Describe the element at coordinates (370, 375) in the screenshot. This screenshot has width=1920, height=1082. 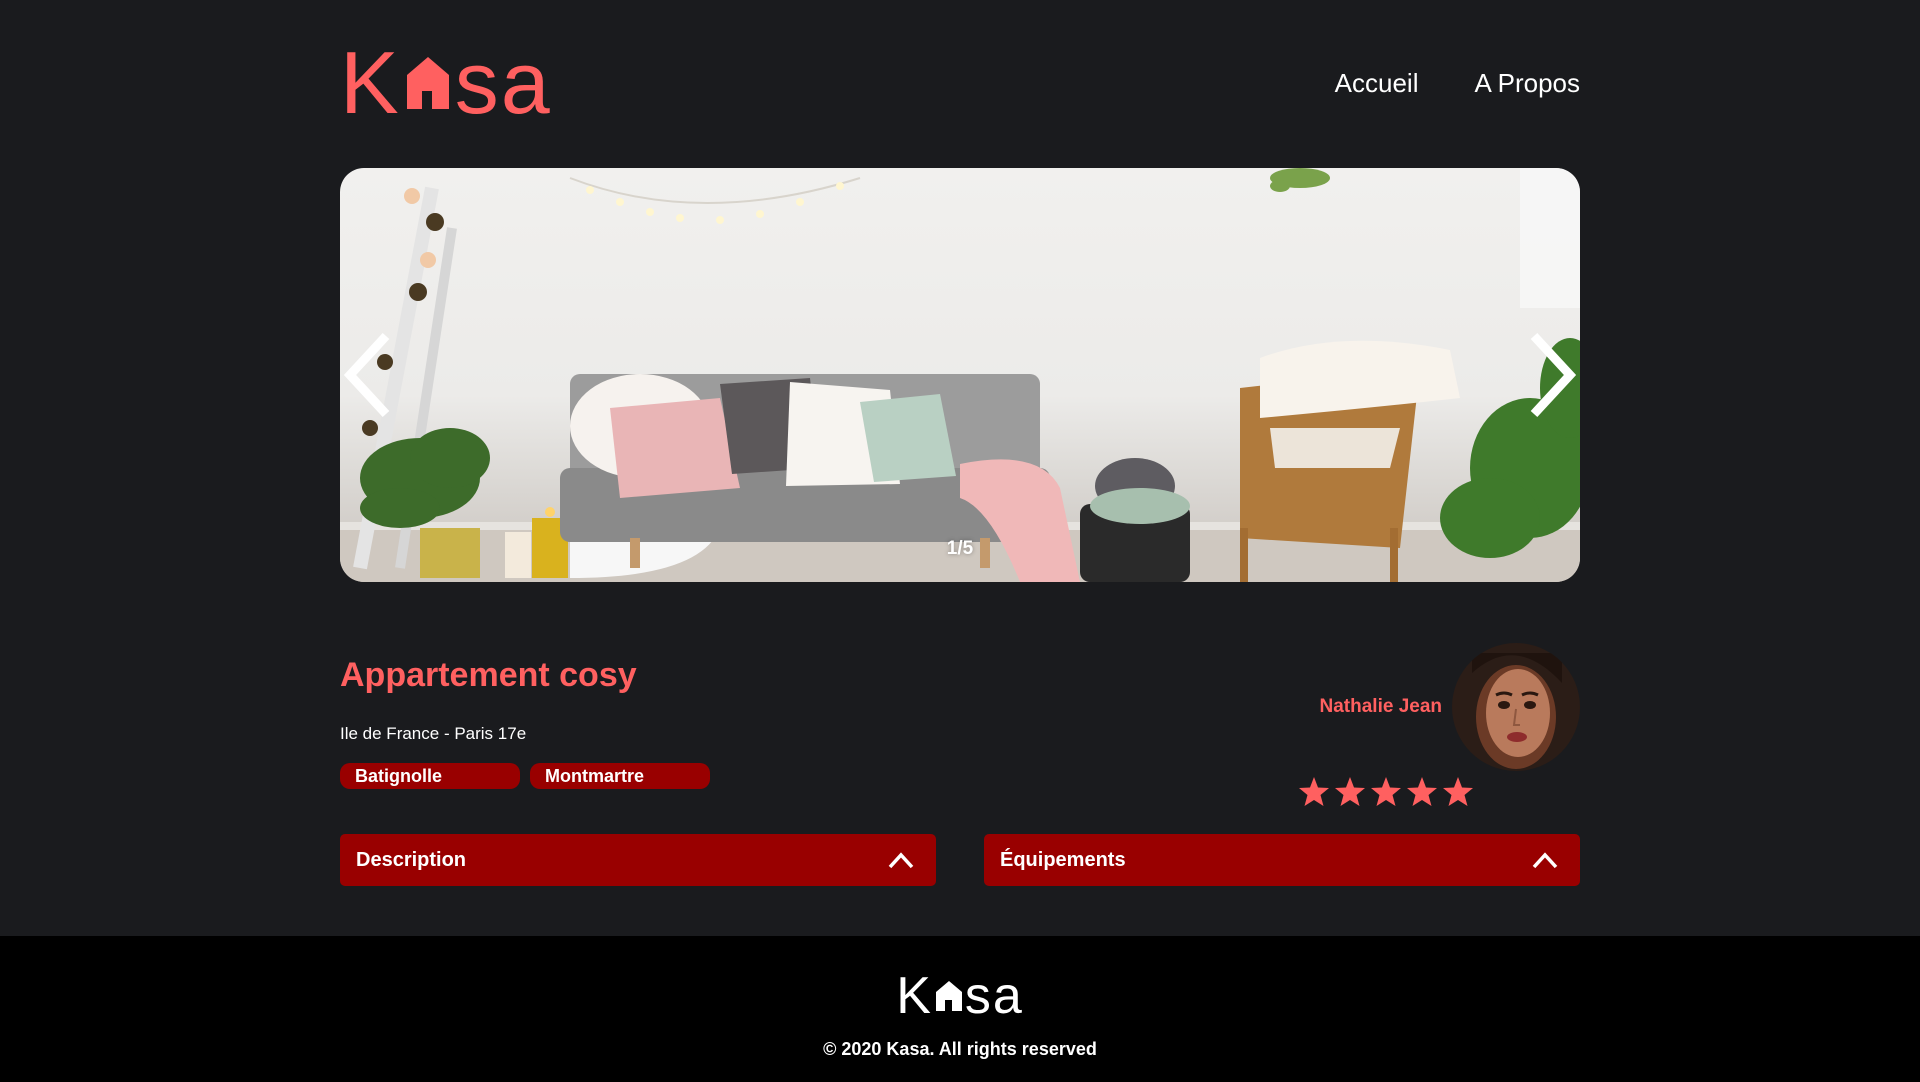
I see `previous-image-arrow-icon` at that location.